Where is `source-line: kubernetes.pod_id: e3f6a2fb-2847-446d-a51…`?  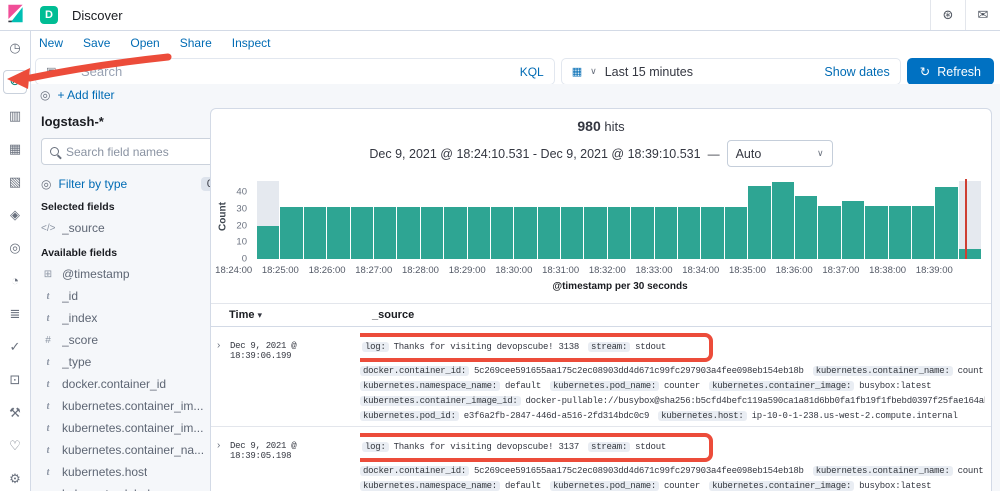
source-line: kubernetes.pod_id: e3f6a2fb-2847-446d-a51… is located at coordinates (672, 416).